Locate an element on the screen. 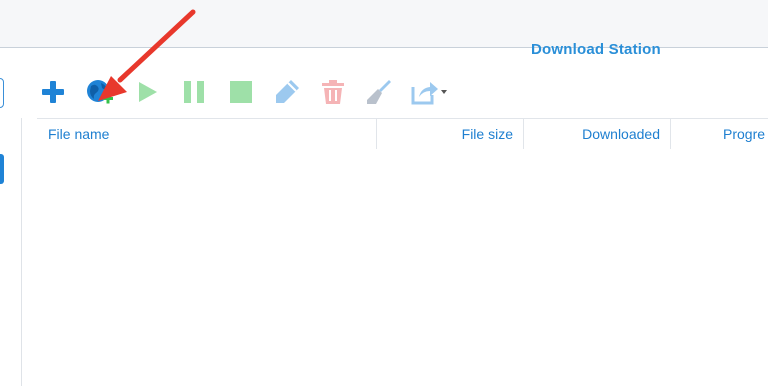 The height and width of the screenshot is (386, 768). edit-button is located at coordinates (287, 92).